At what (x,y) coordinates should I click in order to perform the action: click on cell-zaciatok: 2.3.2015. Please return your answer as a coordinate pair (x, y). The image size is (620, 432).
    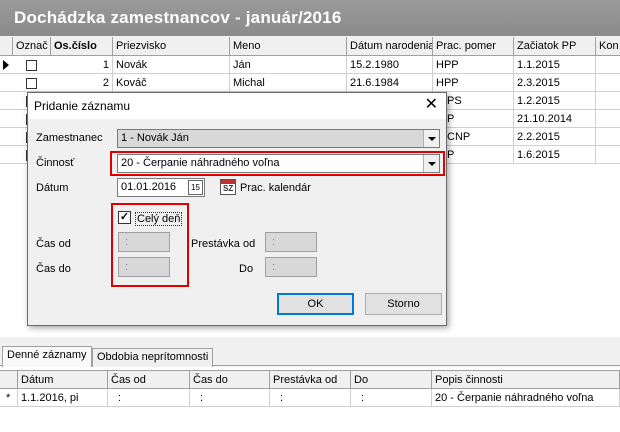
    Looking at the image, I should click on (555, 83).